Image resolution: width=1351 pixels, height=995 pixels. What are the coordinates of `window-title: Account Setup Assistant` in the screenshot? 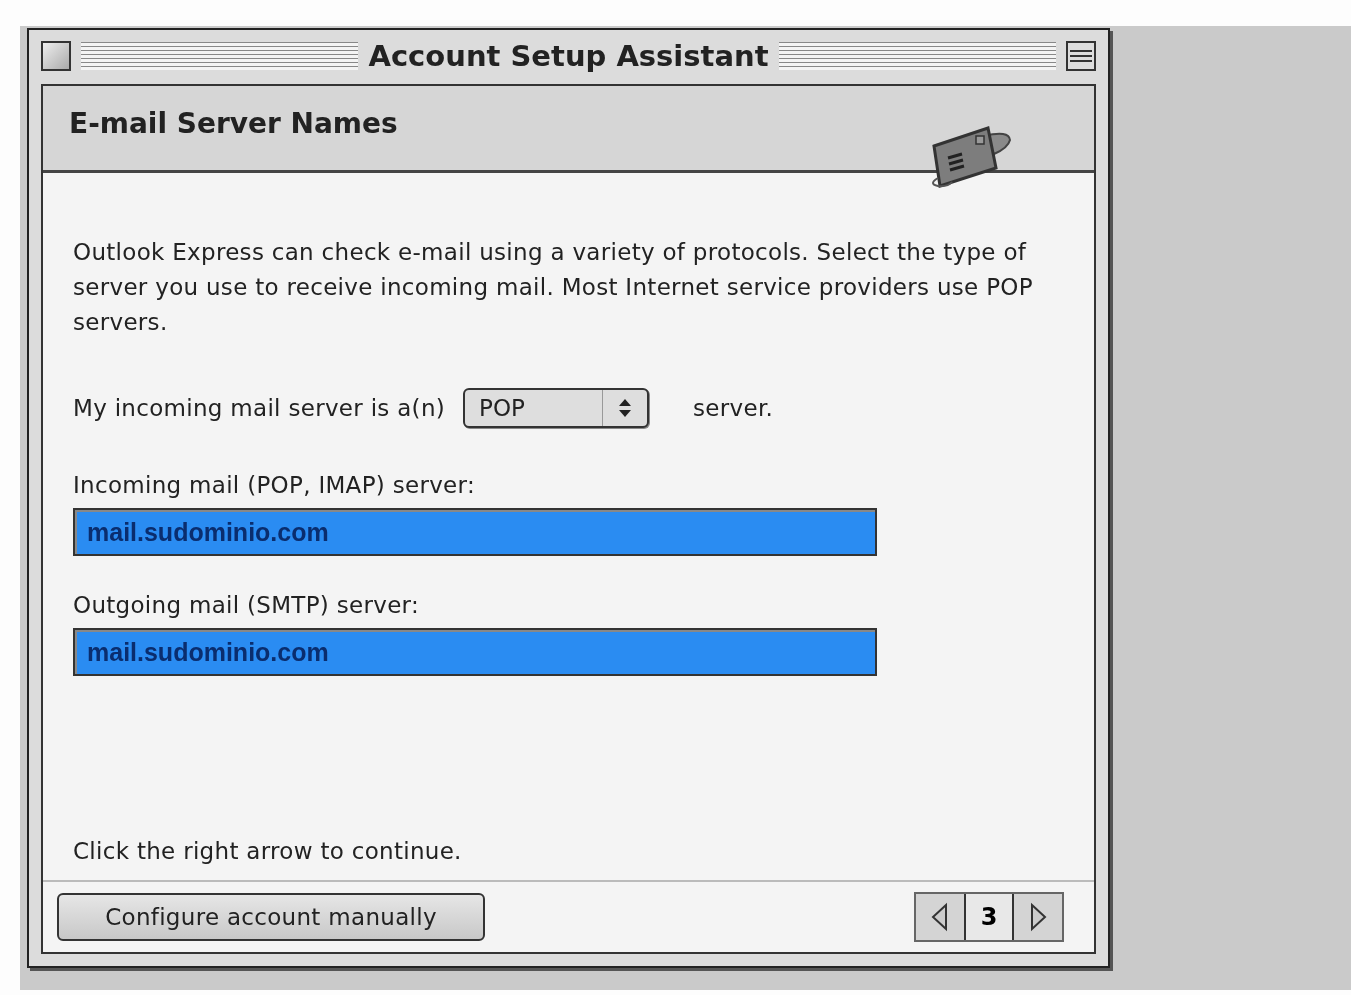 It's located at (568, 56).